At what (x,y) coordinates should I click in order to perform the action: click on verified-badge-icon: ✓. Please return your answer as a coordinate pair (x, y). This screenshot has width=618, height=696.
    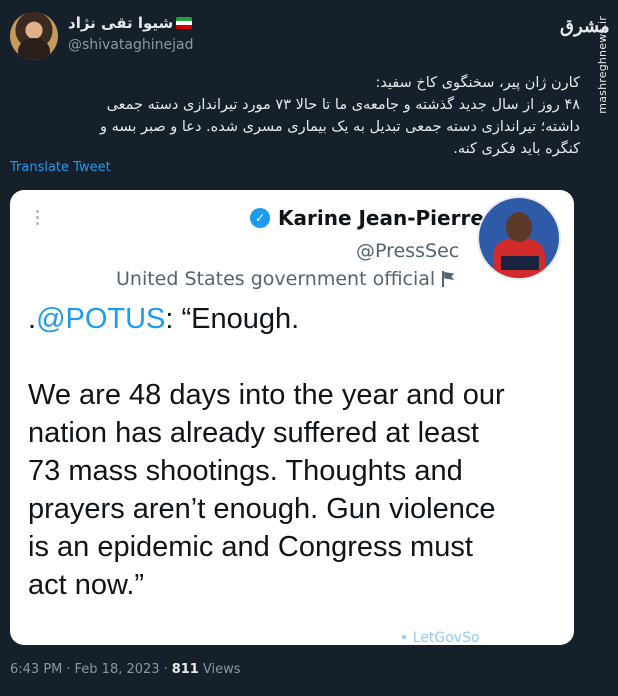
    Looking at the image, I should click on (260, 218).